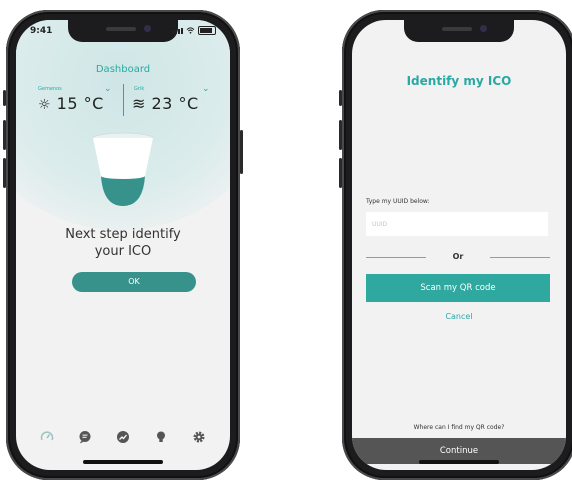 The image size is (572, 487). What do you see at coordinates (457, 224) in the screenshot?
I see `uuid-input` at bounding box center [457, 224].